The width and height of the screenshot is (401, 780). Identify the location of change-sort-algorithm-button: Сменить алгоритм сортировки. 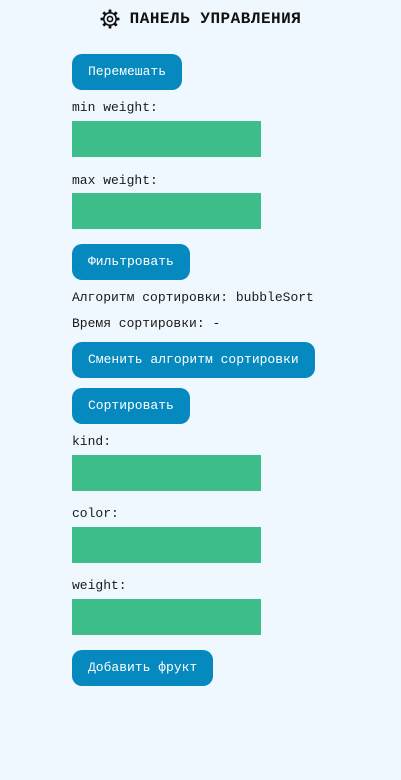
(193, 360).